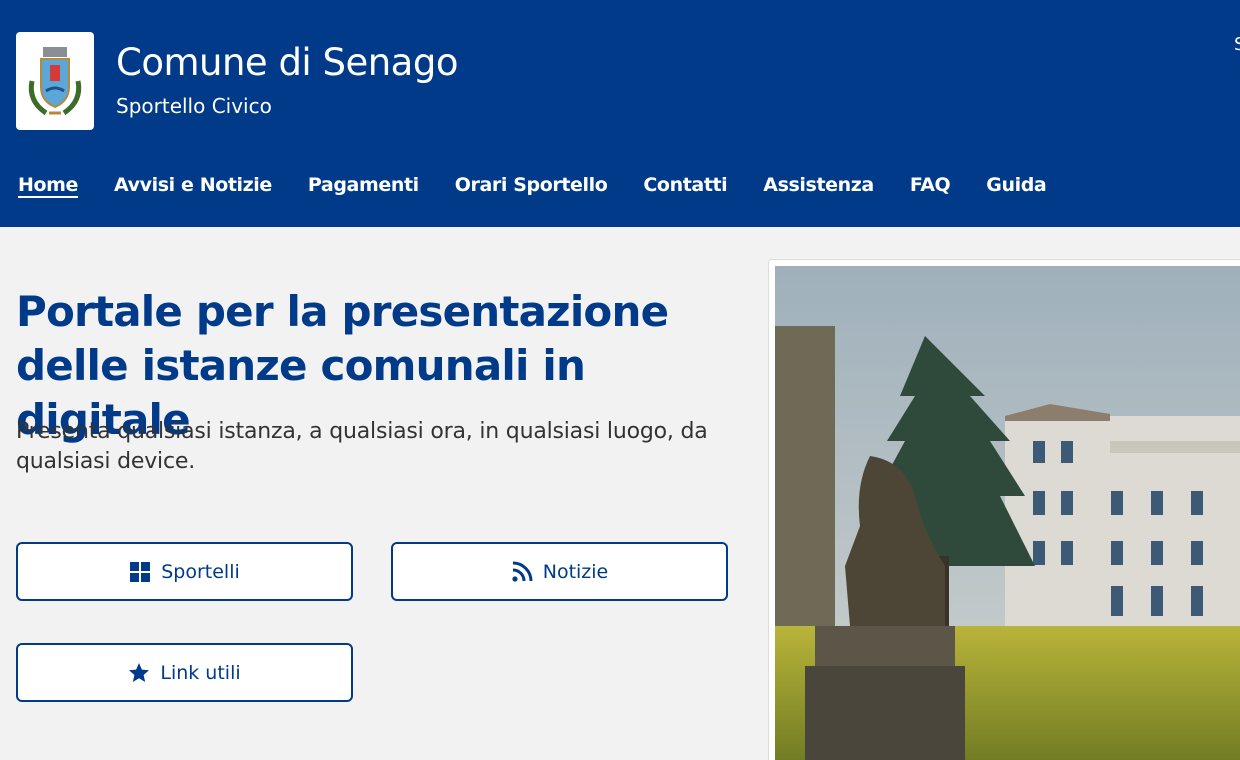 This screenshot has width=1240, height=760. What do you see at coordinates (363, 186) in the screenshot?
I see `nav-item-pagamenti: Pagamenti` at bounding box center [363, 186].